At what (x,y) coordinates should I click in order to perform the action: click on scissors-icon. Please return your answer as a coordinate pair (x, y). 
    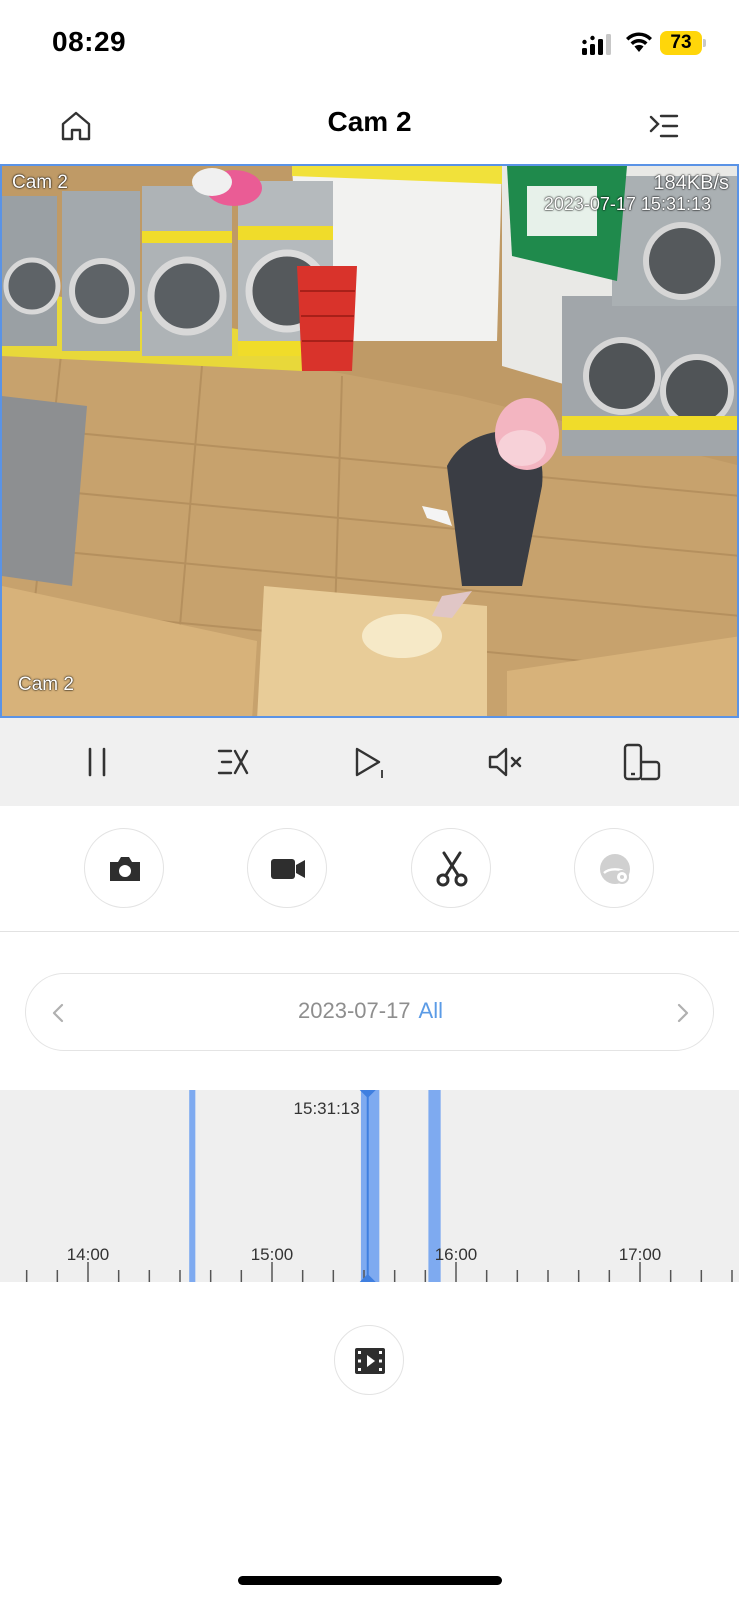
    Looking at the image, I should click on (452, 869).